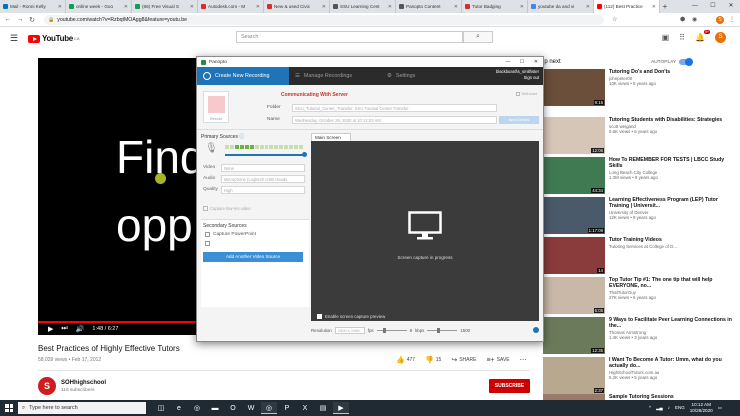  Describe the element at coordinates (561, 6) in the screenshot. I see `browser-tab: youtube da and vi ✕` at that location.